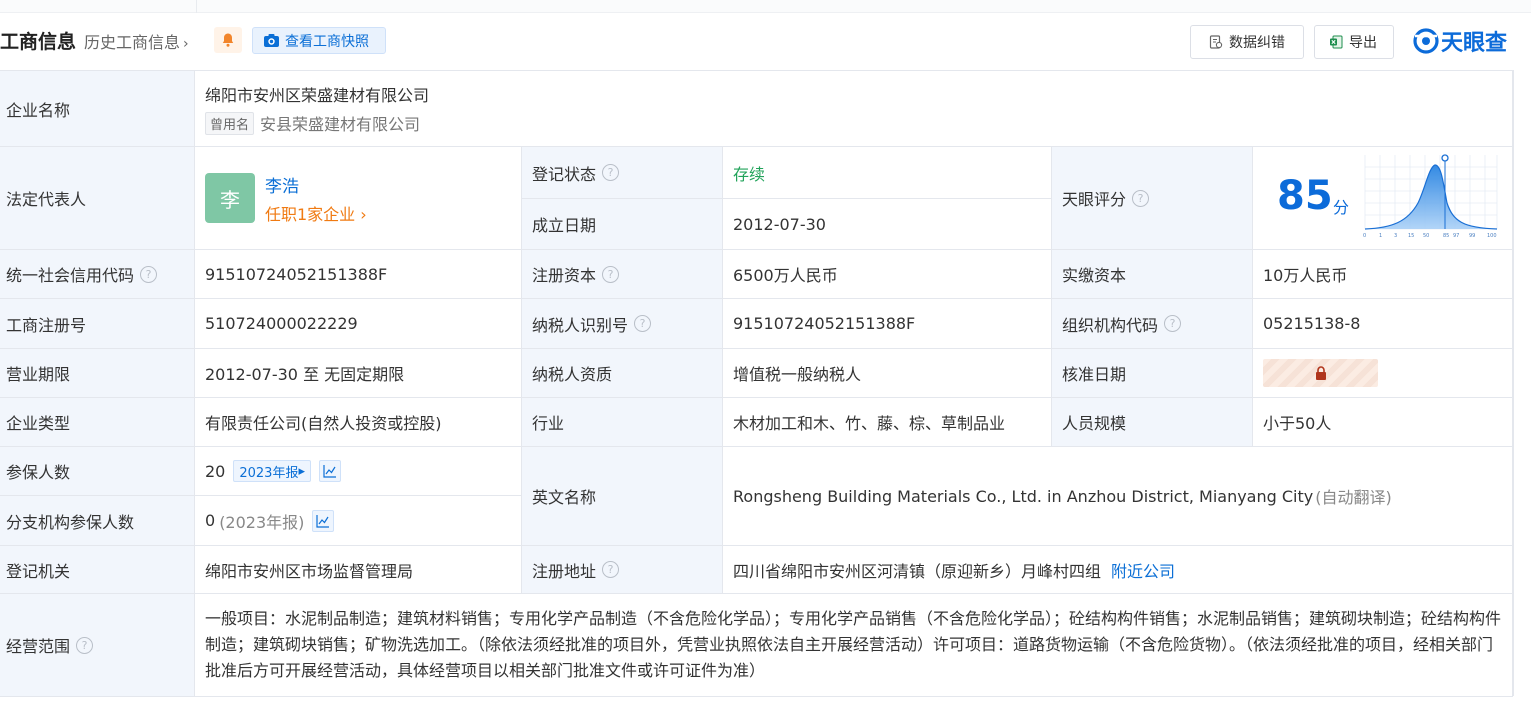  Describe the element at coordinates (1383, 324) in the screenshot. I see `org-code-value: 05215138-8` at that location.